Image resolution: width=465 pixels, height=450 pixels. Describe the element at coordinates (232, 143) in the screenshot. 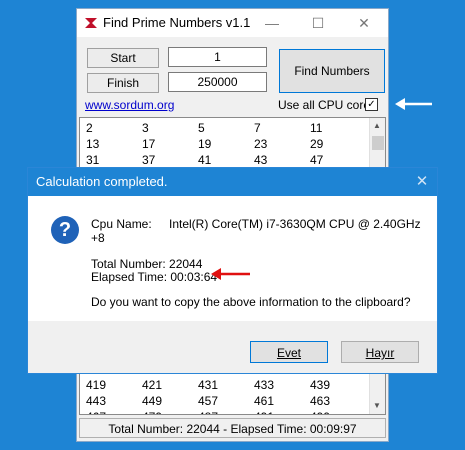

I see `prime-list-top: 2 3 5 7 11 13 17 19 23 29 31 37 41 43 47 ▲` at that location.